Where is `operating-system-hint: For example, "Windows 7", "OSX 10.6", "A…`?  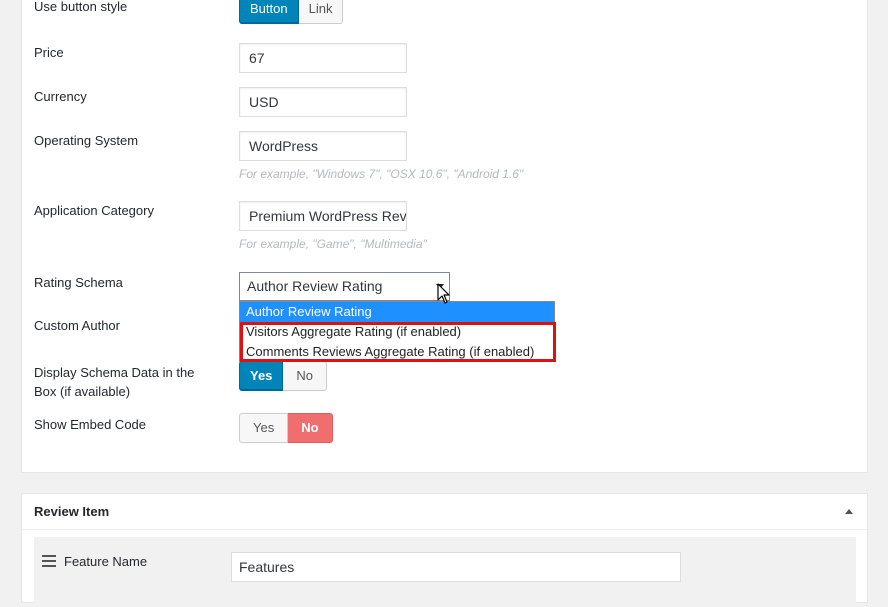
operating-system-hint: For example, "Windows 7", "OSX 10.6", "A… is located at coordinates (381, 174).